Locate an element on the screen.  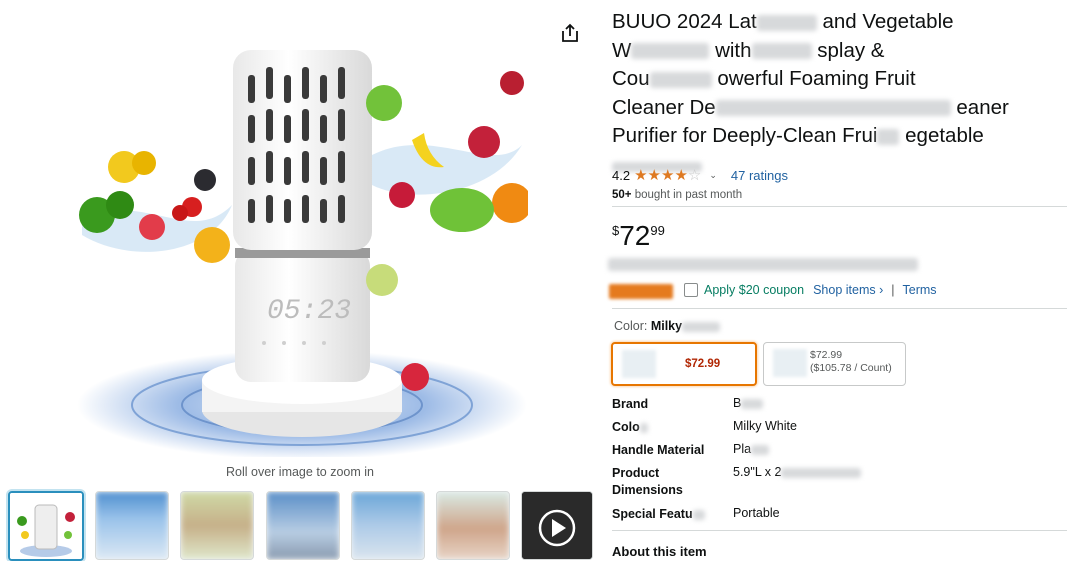
spec-value-dimensions: 5.9"L x 2 is located at coordinates (797, 472).